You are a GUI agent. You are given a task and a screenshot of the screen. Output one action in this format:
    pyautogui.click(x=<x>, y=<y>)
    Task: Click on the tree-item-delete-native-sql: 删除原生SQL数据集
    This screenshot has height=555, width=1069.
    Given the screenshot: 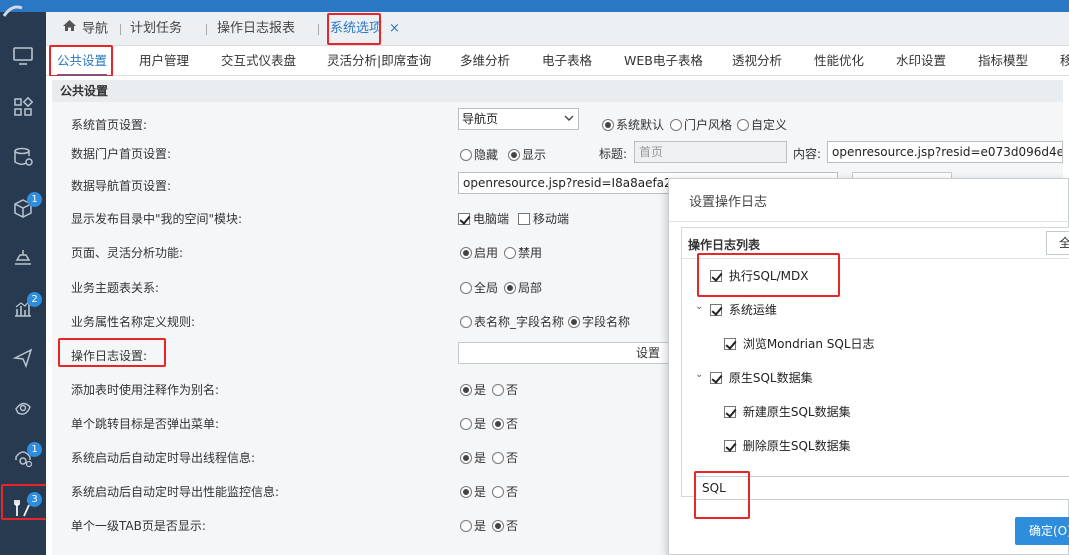 What is the action you would take?
    pyautogui.click(x=787, y=445)
    